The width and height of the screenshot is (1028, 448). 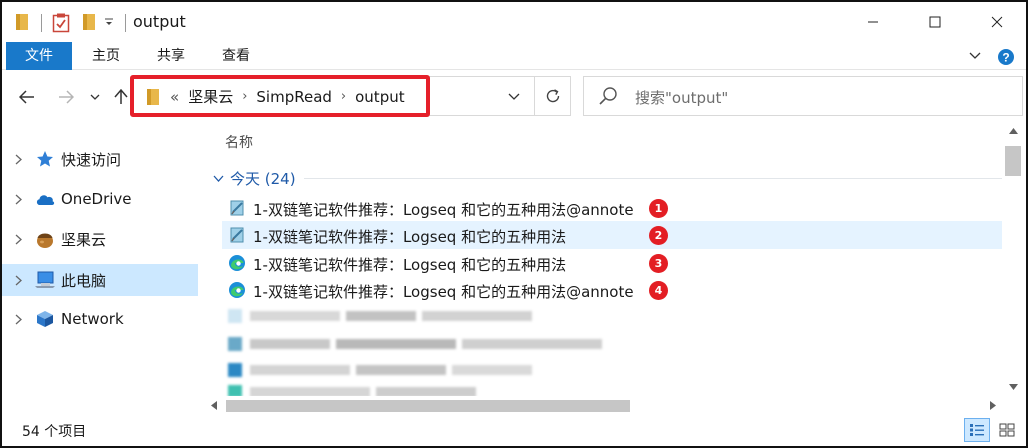 What do you see at coordinates (873, 22) in the screenshot?
I see `minimize-button` at bounding box center [873, 22].